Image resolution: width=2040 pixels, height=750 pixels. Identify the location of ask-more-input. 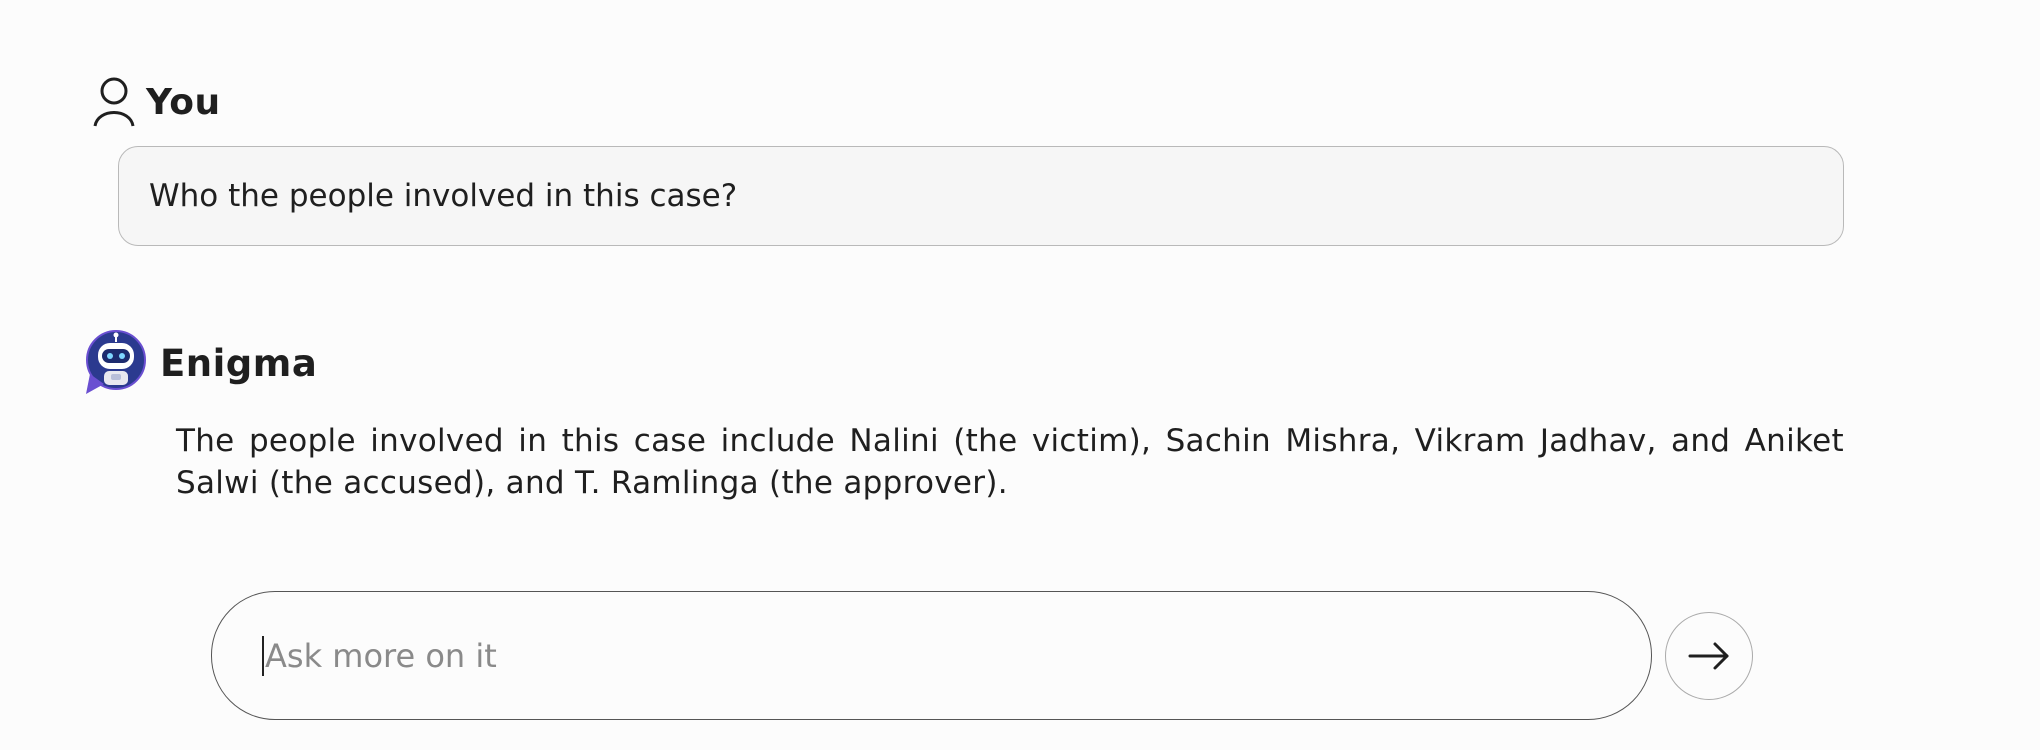
(915, 655).